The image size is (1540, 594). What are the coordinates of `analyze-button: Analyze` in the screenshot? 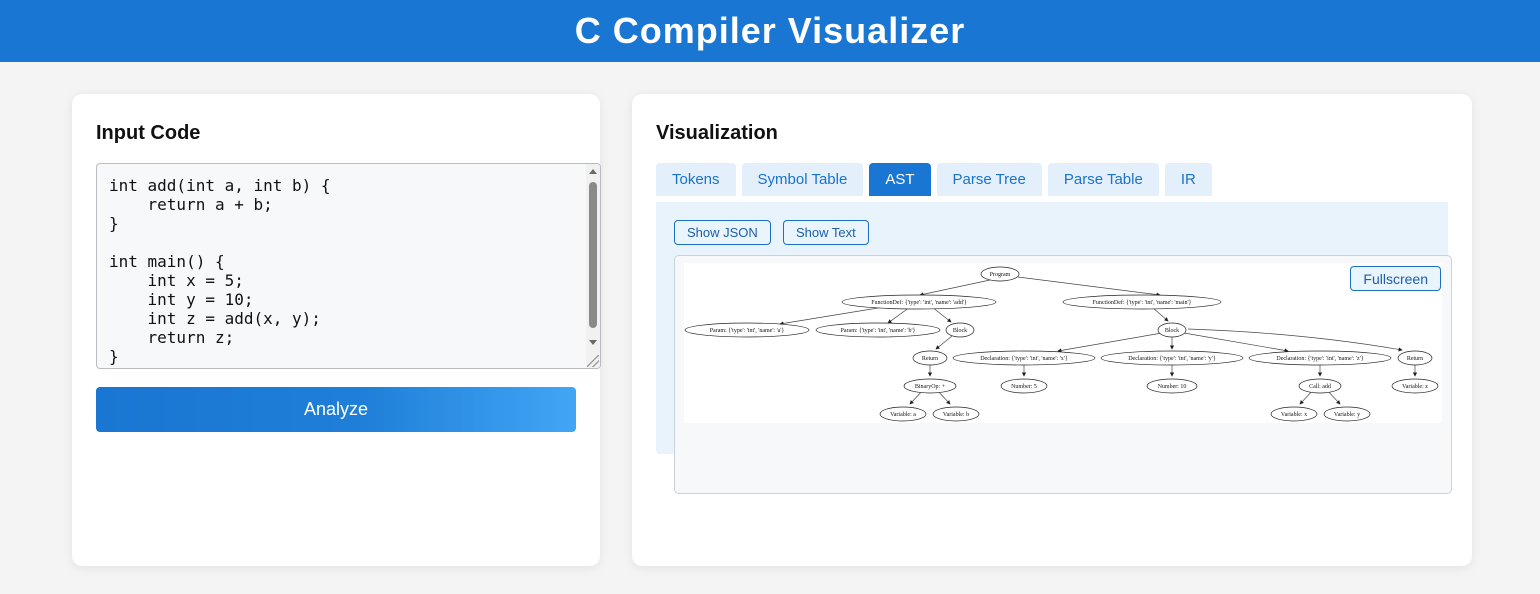 It's located at (336, 409).